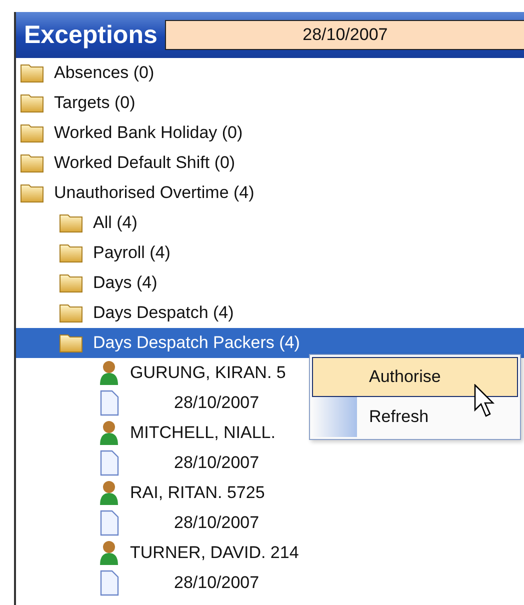  What do you see at coordinates (131, 163) in the screenshot?
I see `tree-item: Worked Default Shift (0)` at bounding box center [131, 163].